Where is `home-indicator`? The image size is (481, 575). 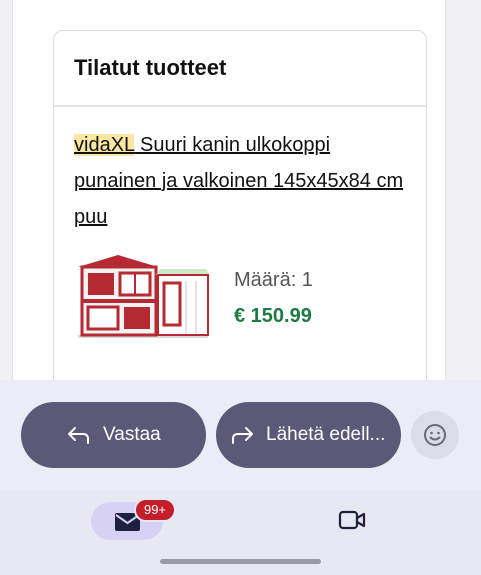
home-indicator is located at coordinates (240, 561).